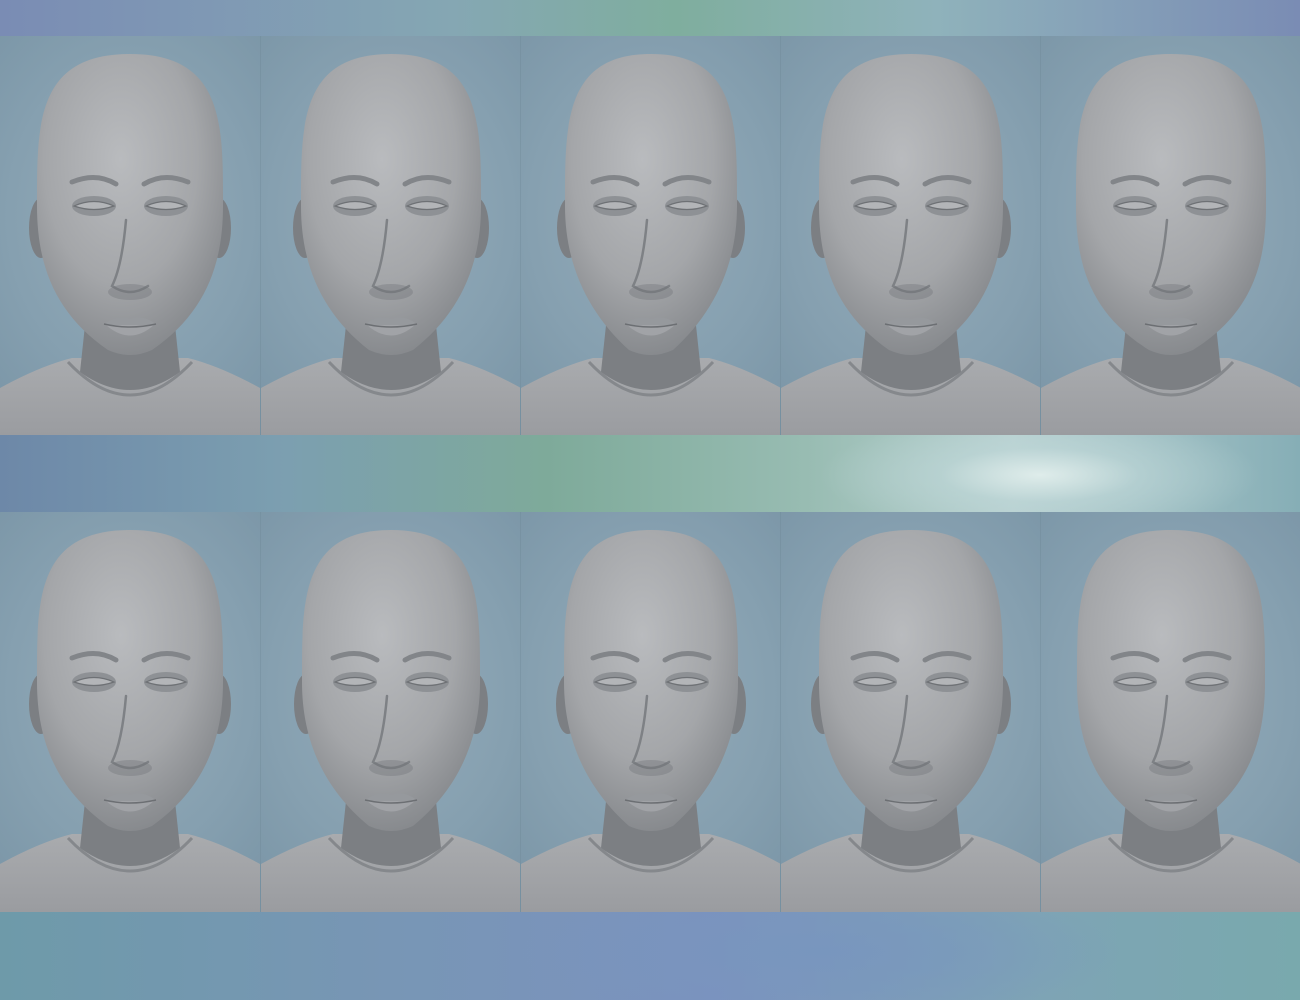 The height and width of the screenshot is (1000, 1300). Describe the element at coordinates (650, 473) in the screenshot. I see `middle-gradient-band` at that location.